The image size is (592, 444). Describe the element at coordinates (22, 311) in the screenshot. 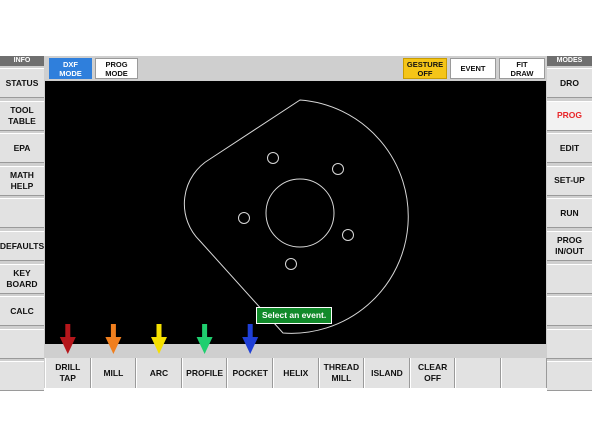

I see `calc-button: CALC` at that location.